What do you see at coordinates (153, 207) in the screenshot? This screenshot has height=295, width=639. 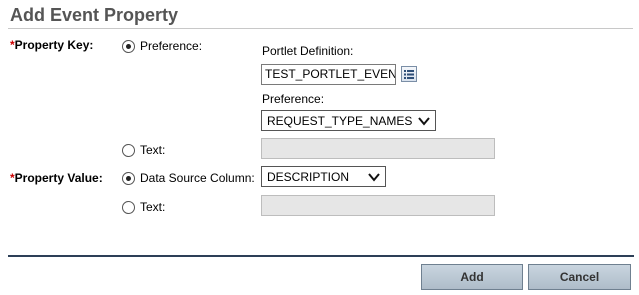 I see `property-value-text-label: Text:` at bounding box center [153, 207].